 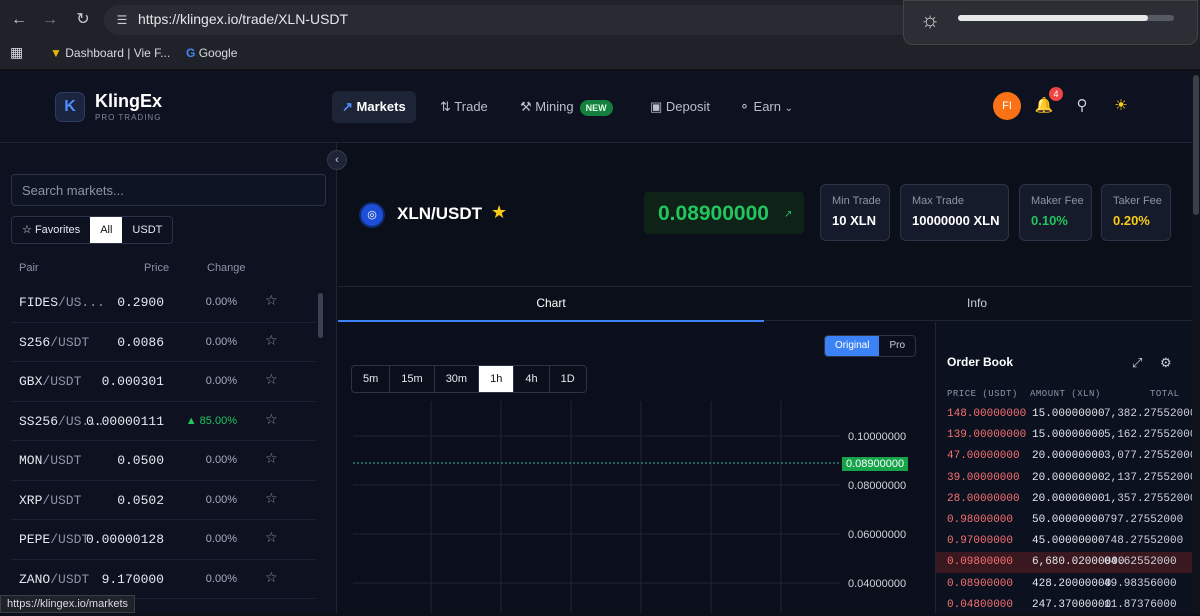 I want to click on brightness-slider, so click(x=1066, y=18).